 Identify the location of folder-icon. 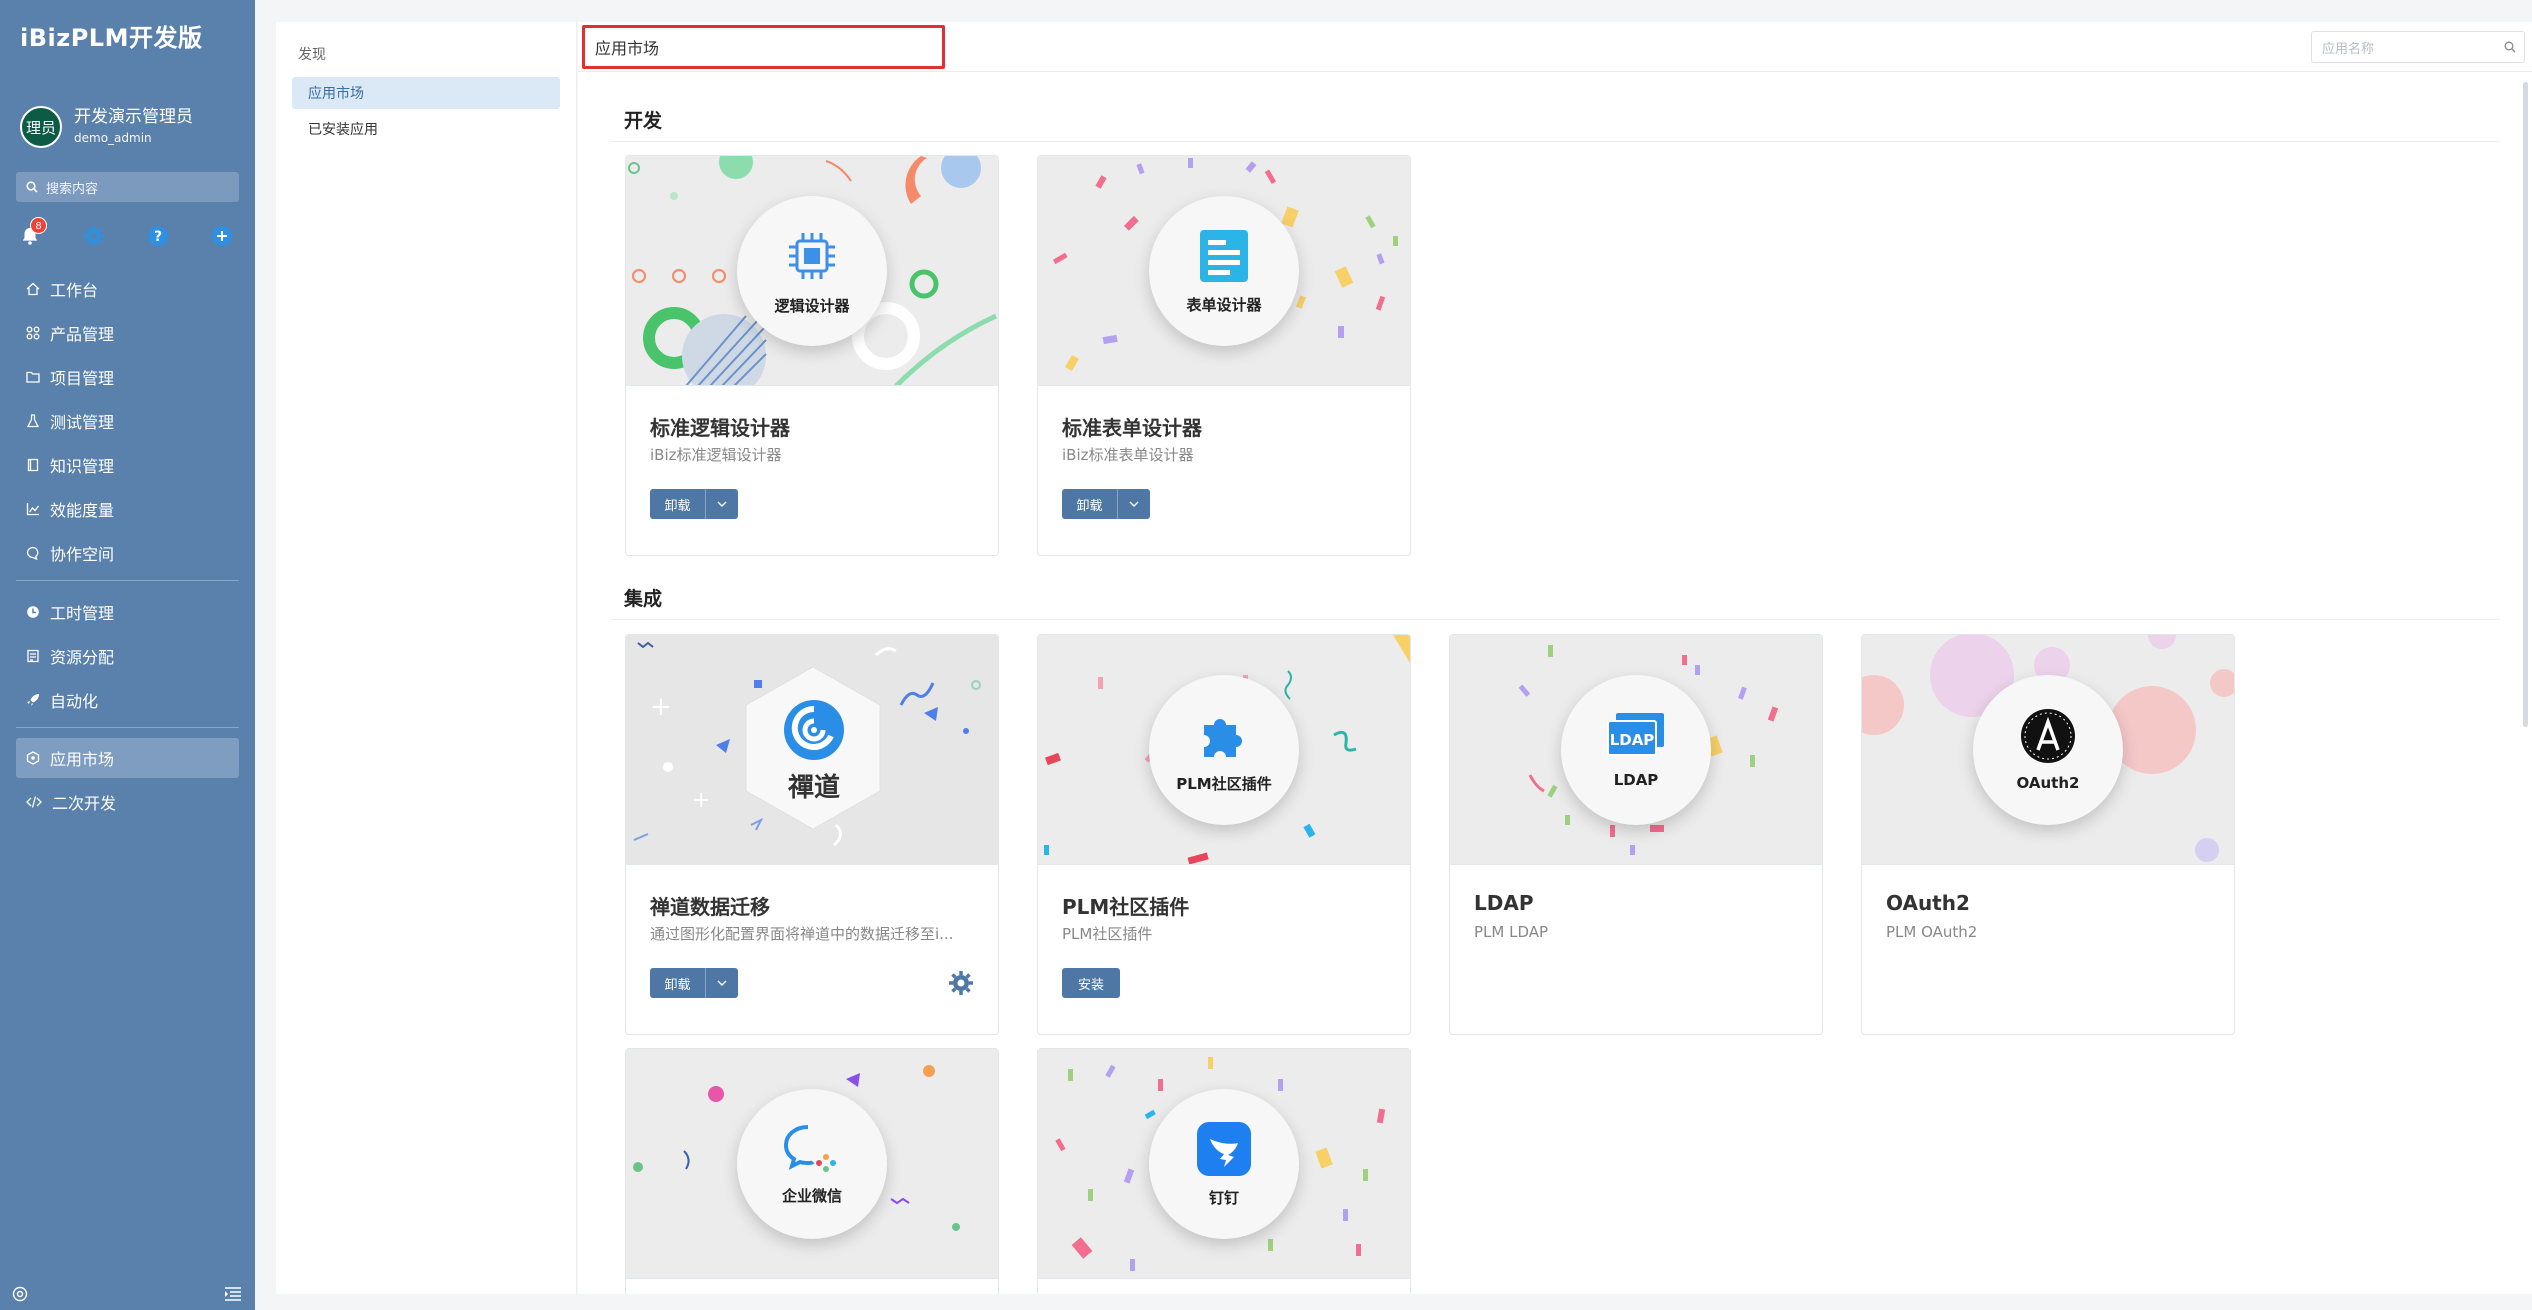
(33, 377).